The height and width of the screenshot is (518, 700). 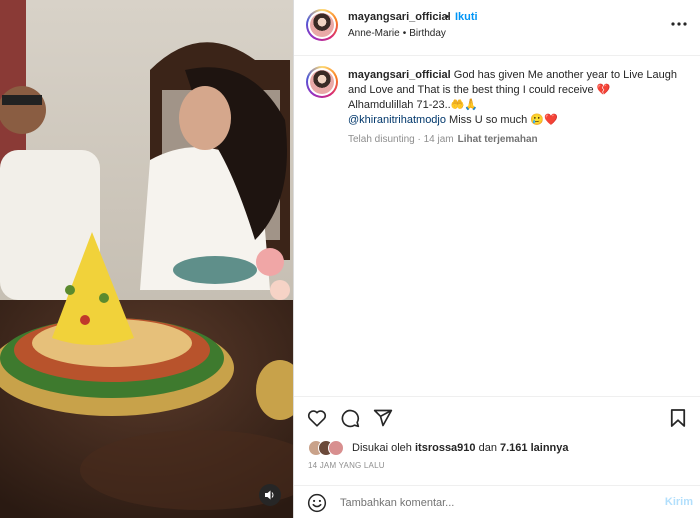 I want to click on comment-bar: Kirim, so click(x=497, y=501).